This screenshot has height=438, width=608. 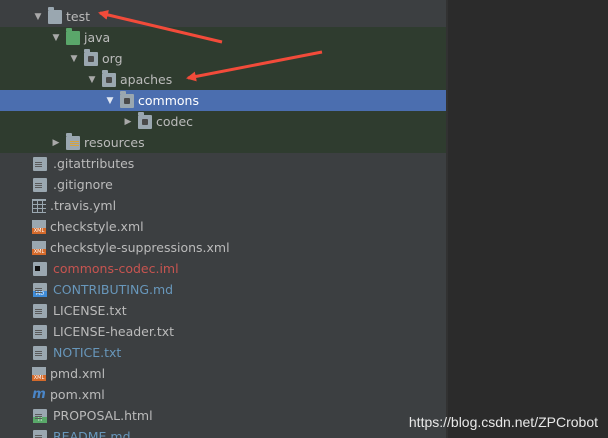 What do you see at coordinates (224, 58) in the screenshot?
I see `tree-item-org: ▼ org` at bounding box center [224, 58].